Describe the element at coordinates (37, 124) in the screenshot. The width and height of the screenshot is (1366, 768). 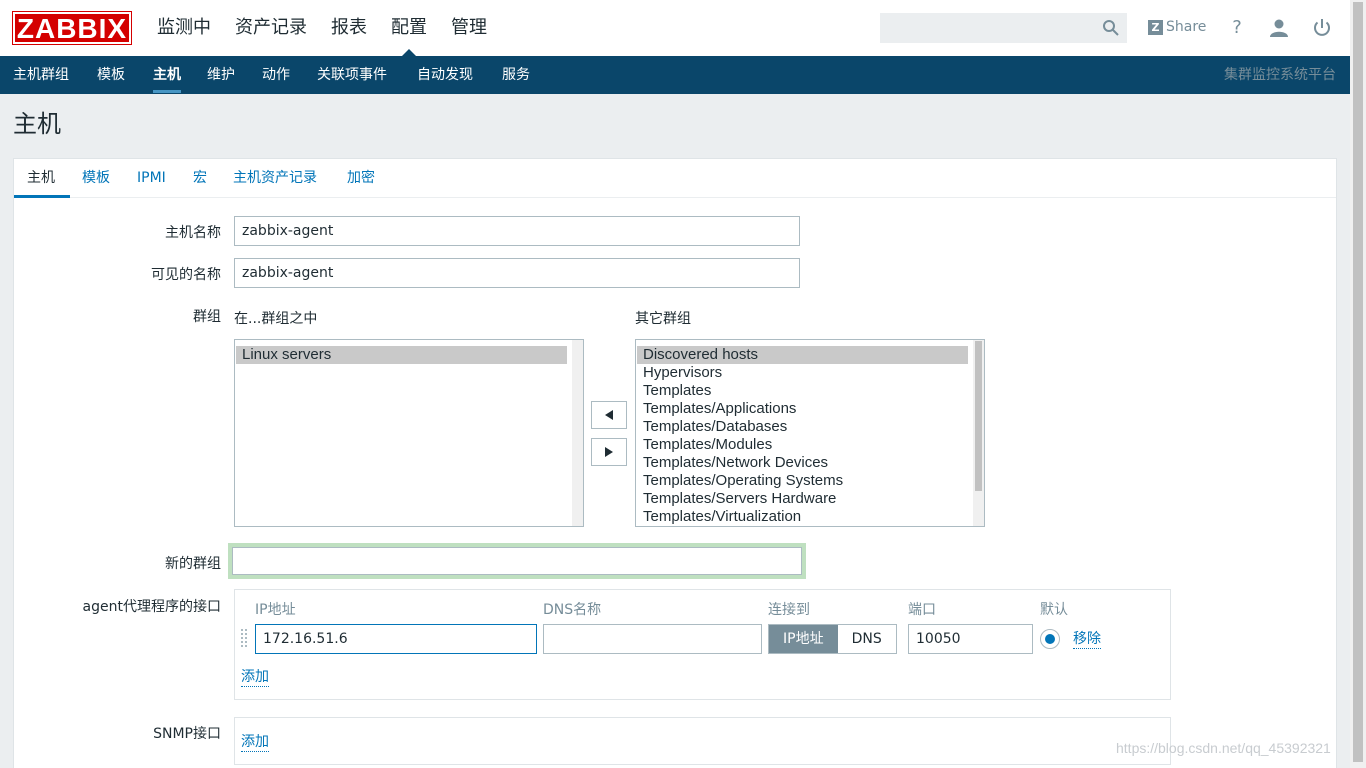
I see `page-title: 主机` at that location.